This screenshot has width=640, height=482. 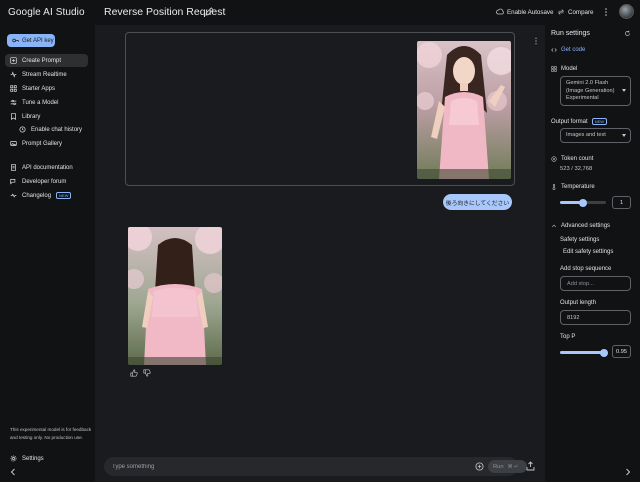 I want to click on get-code-button: Get code, so click(x=568, y=50).